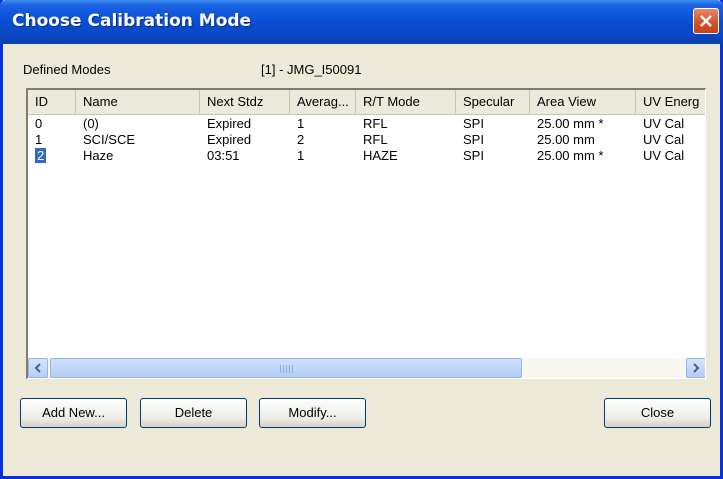 This screenshot has height=479, width=723. I want to click on scroll-right-button, so click(695, 368).